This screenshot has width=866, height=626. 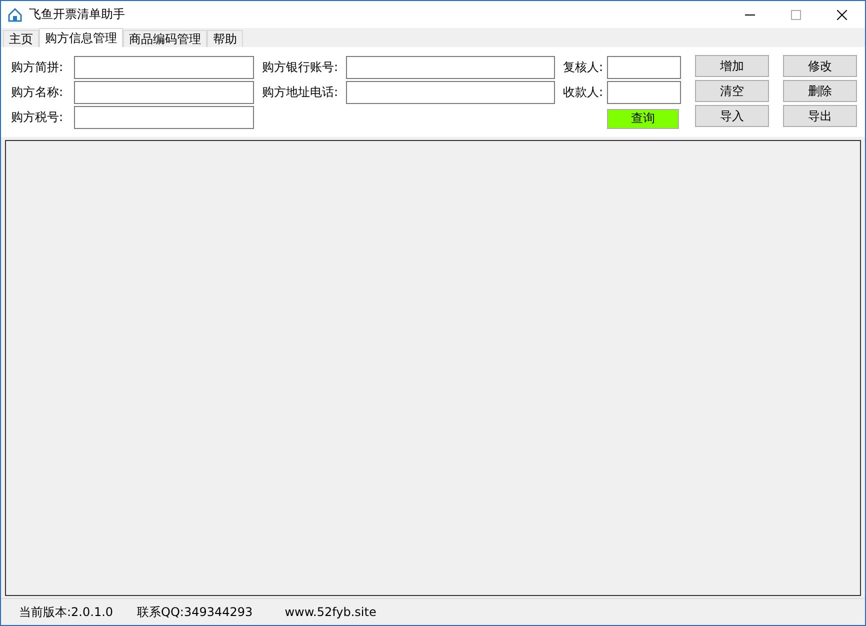 I want to click on website-text: www.52fyb.site, so click(x=330, y=612).